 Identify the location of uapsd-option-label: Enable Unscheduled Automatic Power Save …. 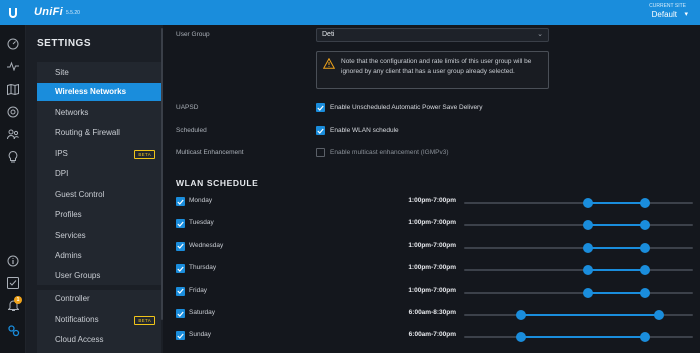
(406, 107).